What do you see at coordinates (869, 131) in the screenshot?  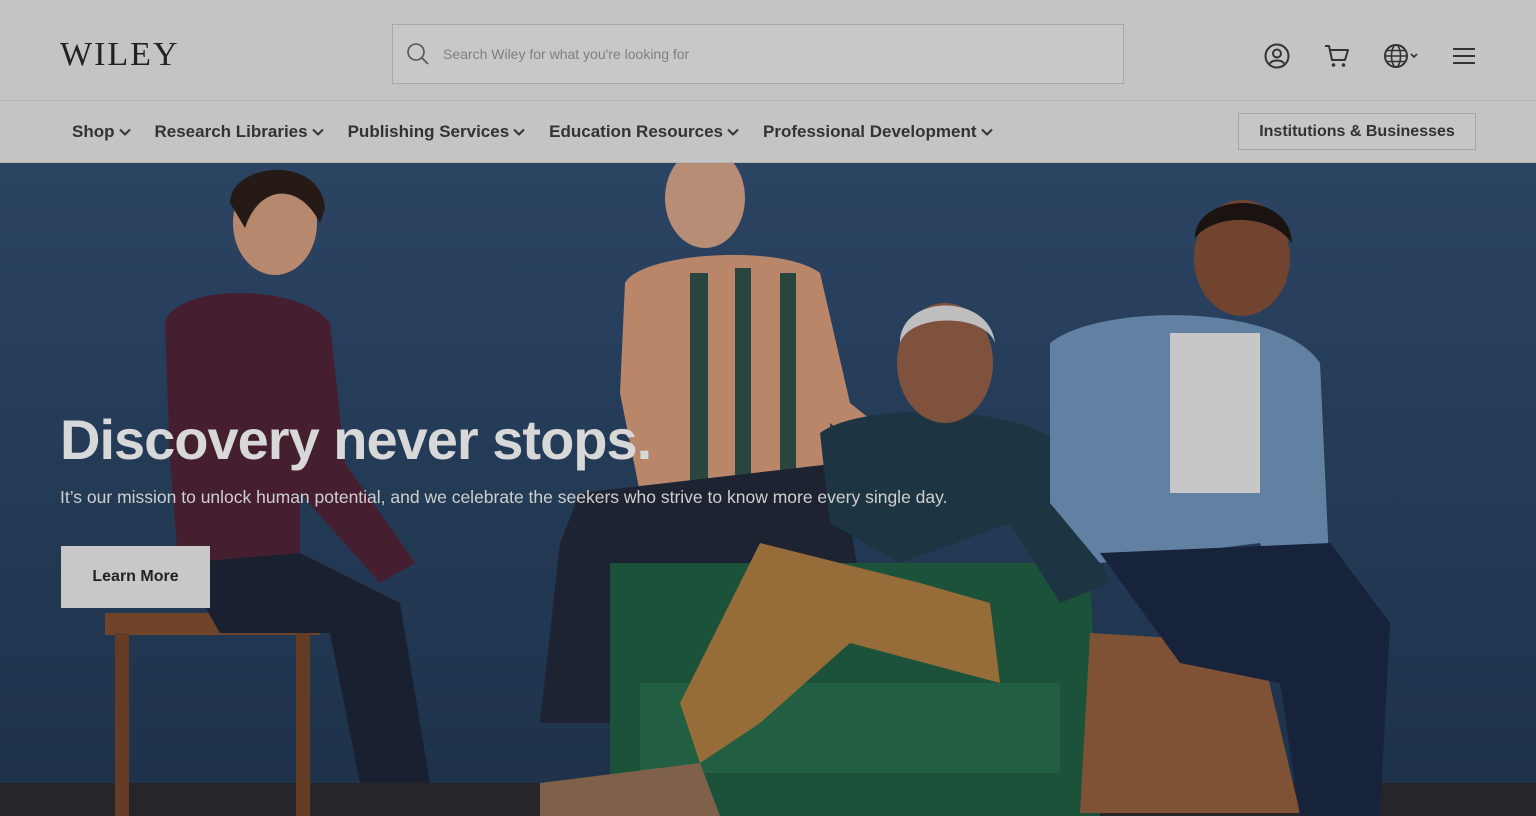 I see `nav-item-label: Professional Development` at bounding box center [869, 131].